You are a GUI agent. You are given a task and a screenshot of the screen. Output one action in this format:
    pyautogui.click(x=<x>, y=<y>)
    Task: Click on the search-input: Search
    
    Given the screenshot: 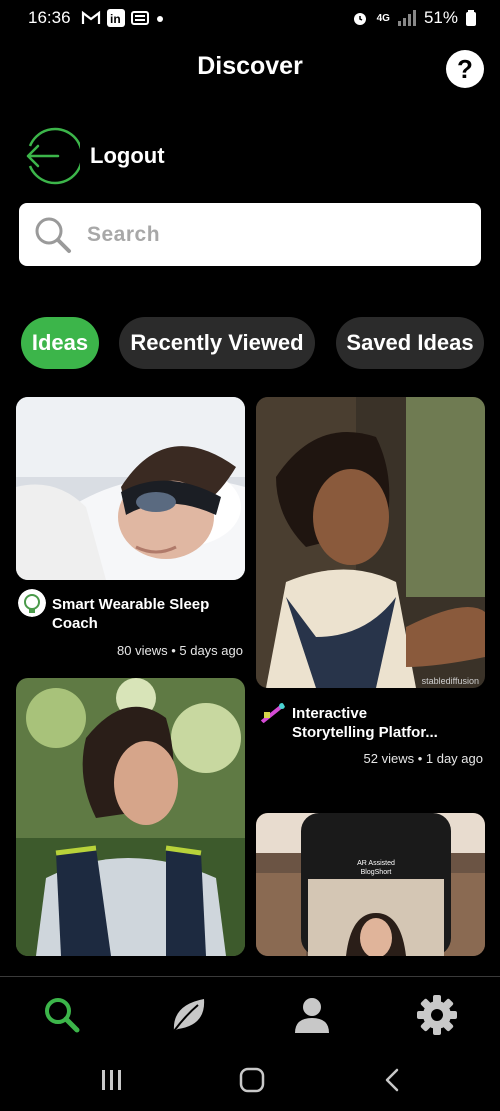 What is the action you would take?
    pyautogui.click(x=250, y=234)
    